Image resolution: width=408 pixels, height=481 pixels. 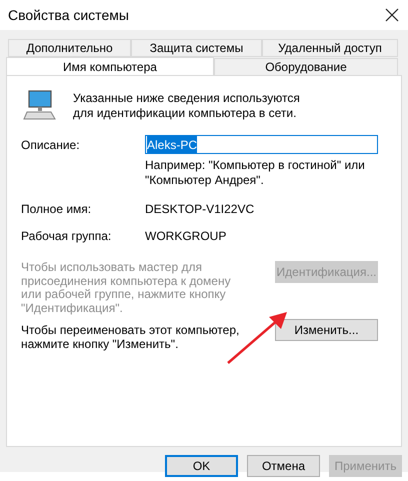 What do you see at coordinates (196, 48) in the screenshot?
I see `tab: Защита системы` at bounding box center [196, 48].